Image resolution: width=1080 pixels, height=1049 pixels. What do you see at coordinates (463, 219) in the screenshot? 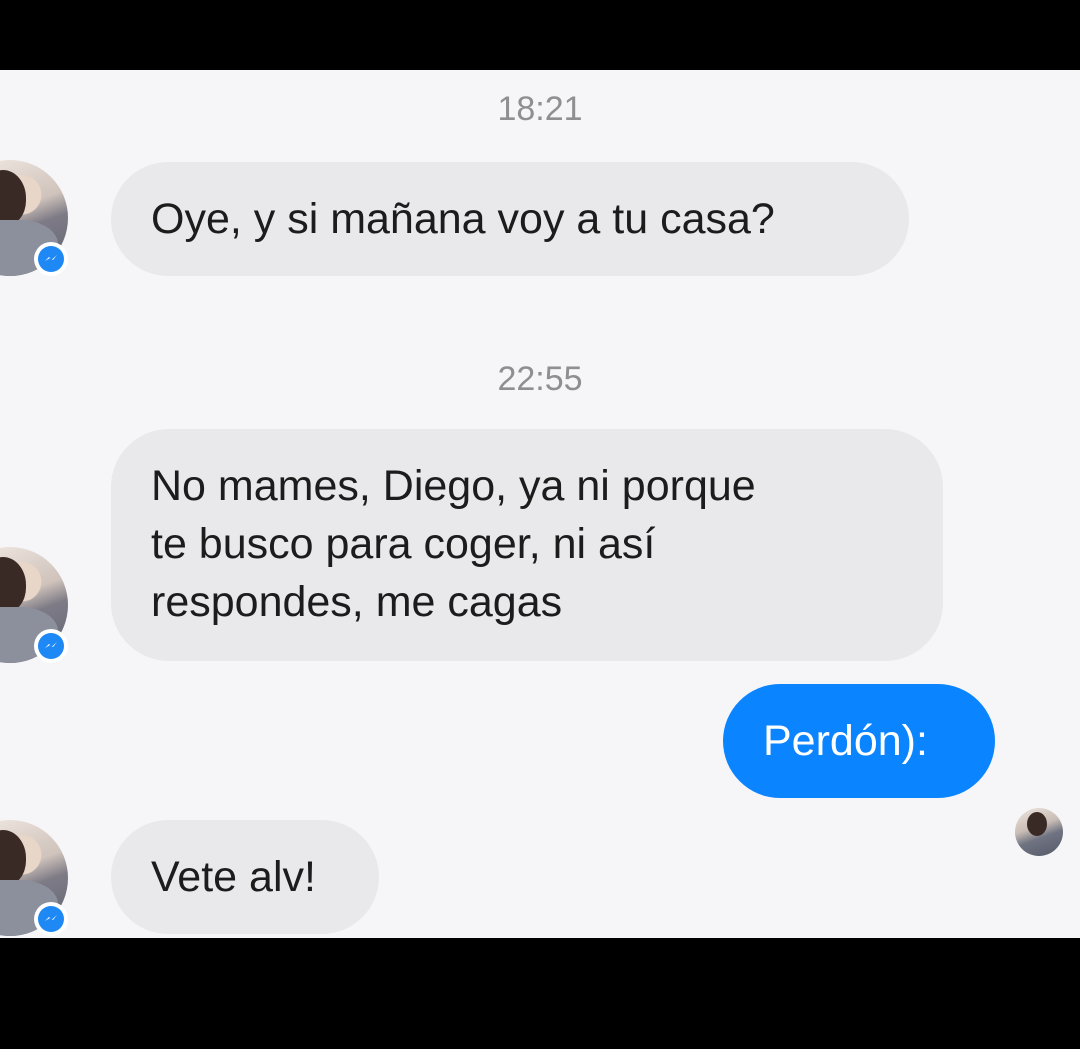
I see `message-text: Oye, y si mañana voy a tu casa?` at bounding box center [463, 219].